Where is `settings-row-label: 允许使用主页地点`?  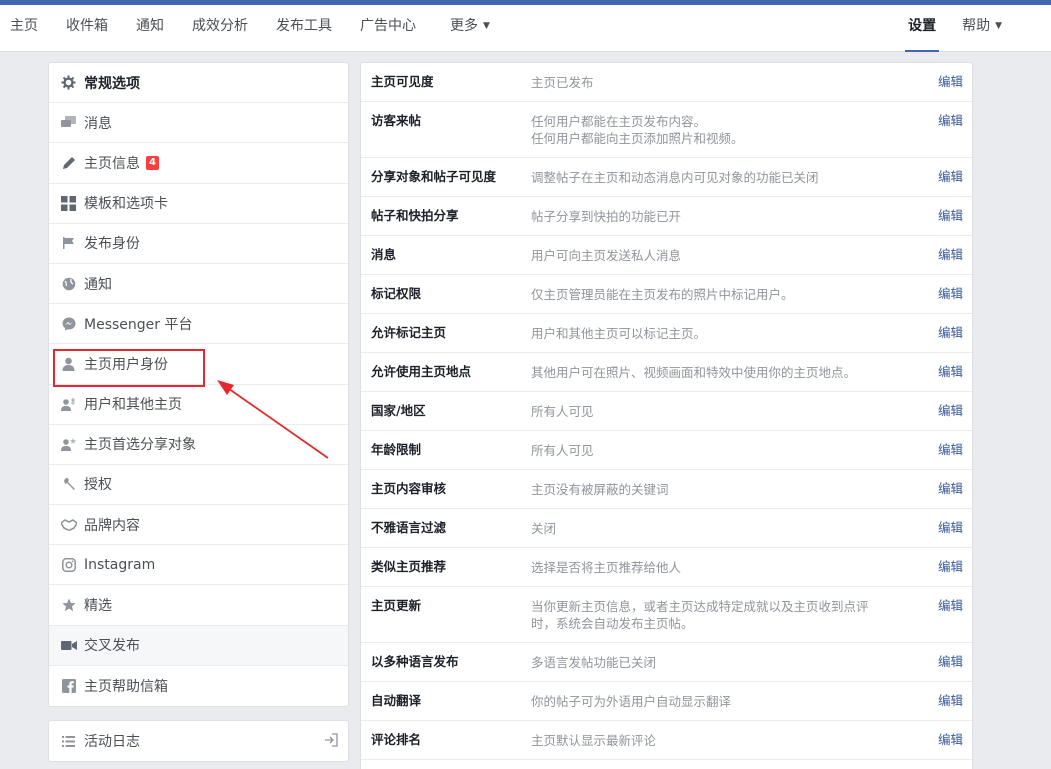
settings-row-label: 允许使用主页地点 is located at coordinates (421, 371).